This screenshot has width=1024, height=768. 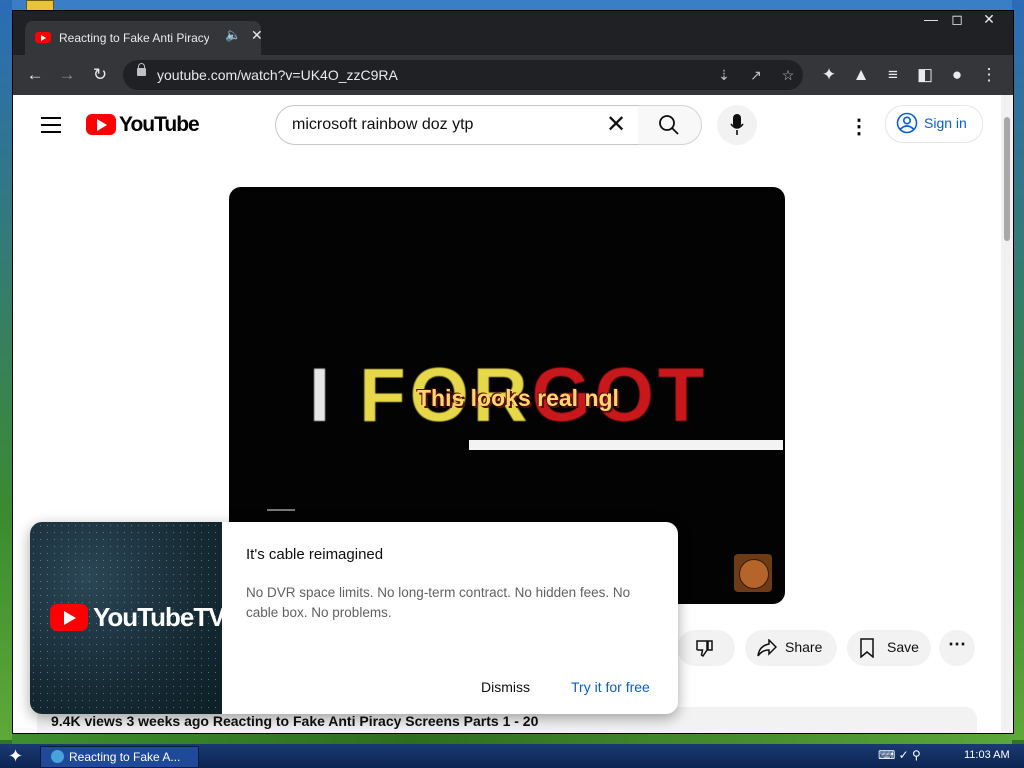 I want to click on share-arrow-icon, so click(x=767, y=648).